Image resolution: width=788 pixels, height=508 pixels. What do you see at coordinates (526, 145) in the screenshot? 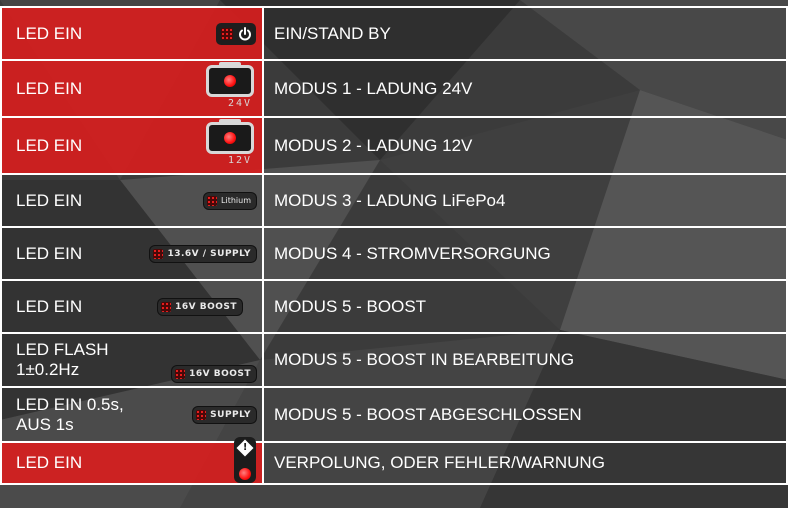
I see `mode-cell: MODUS 2 - LADUNG 12V` at bounding box center [526, 145].